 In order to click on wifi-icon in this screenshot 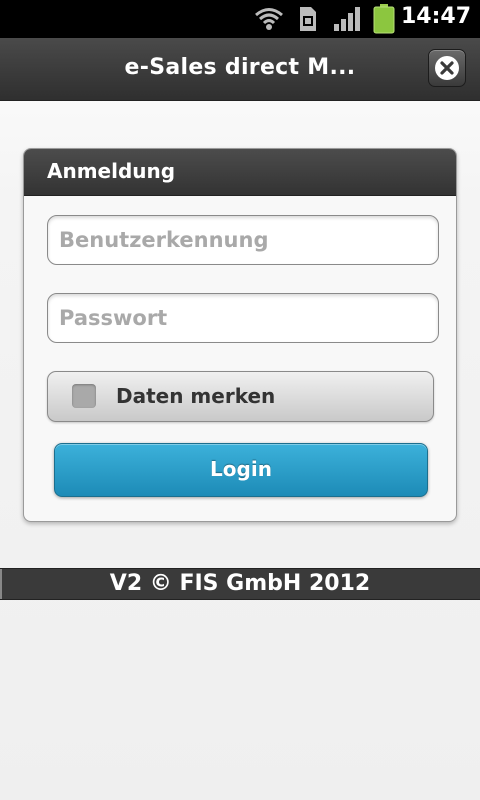, I will do `click(269, 19)`.